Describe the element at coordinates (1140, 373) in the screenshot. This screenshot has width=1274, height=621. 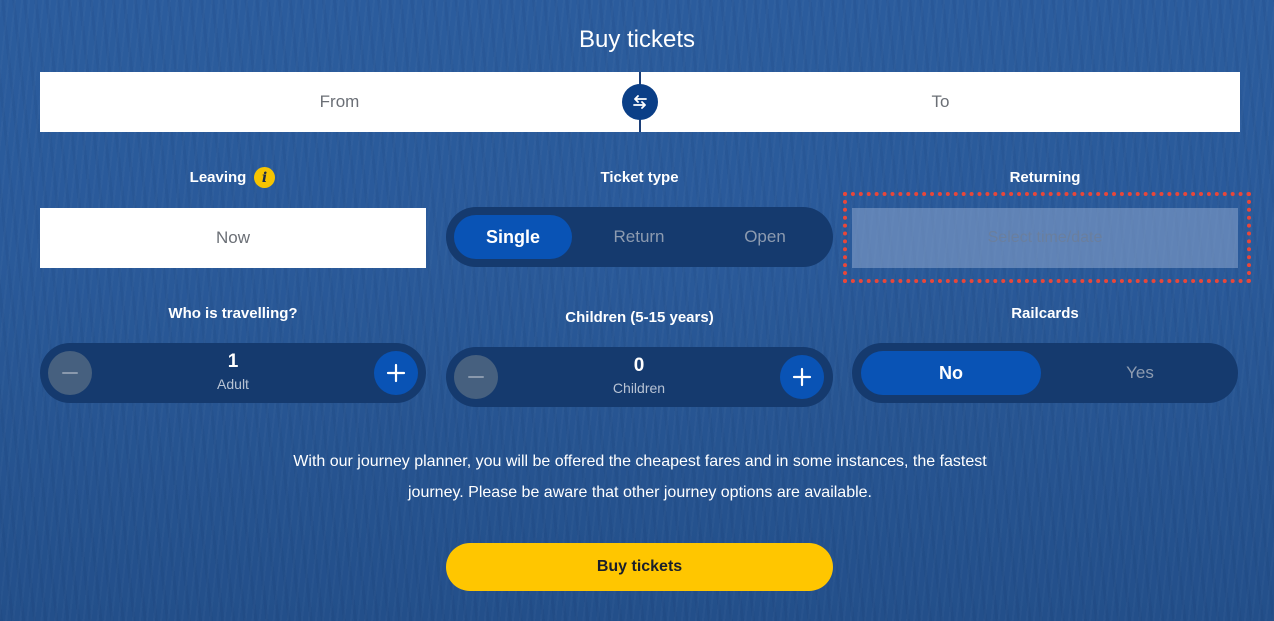
I see `railcards-yes: Yes` at that location.